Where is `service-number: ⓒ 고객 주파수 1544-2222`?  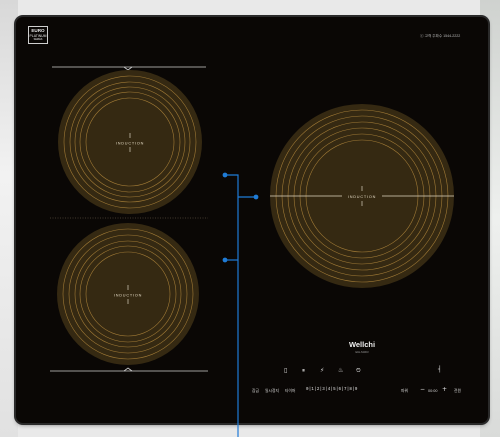 service-number: ⓒ 고객 주파수 1544-2222 is located at coordinates (440, 36).